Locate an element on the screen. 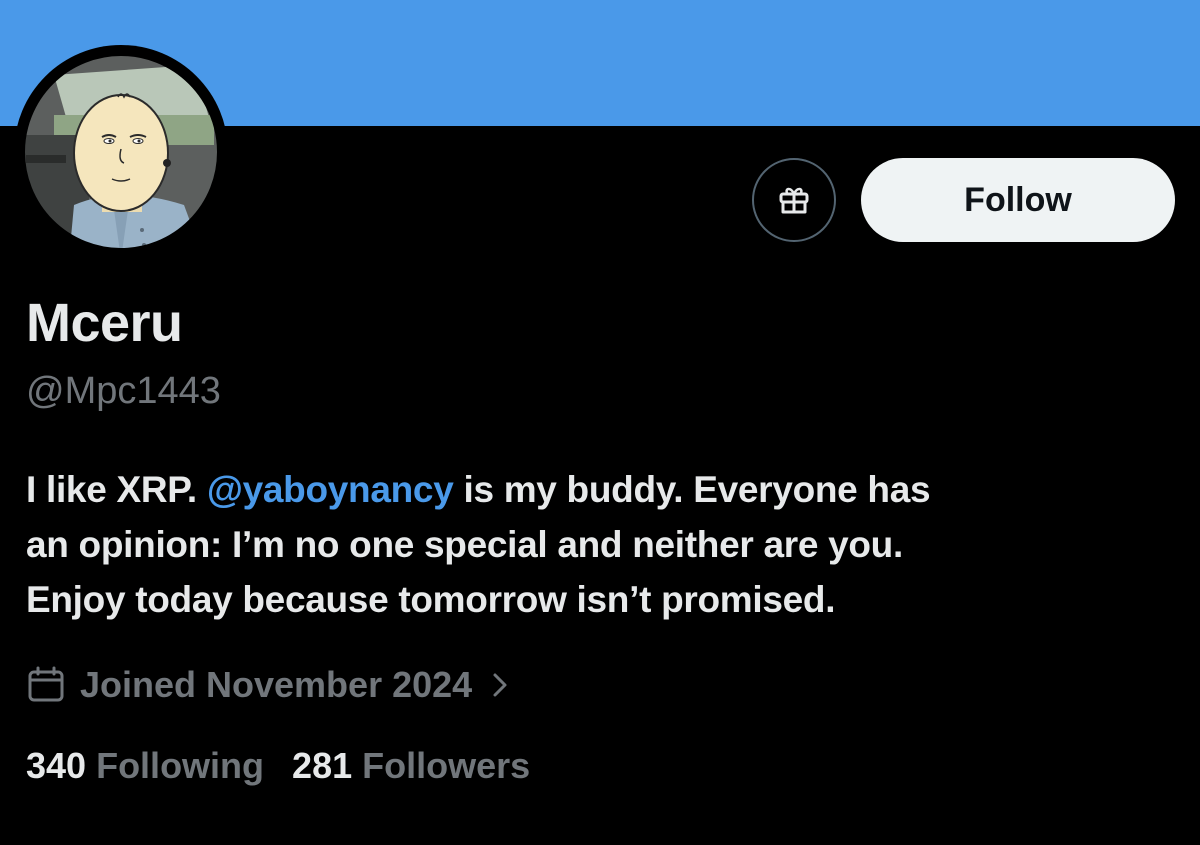  gift-button is located at coordinates (794, 200).